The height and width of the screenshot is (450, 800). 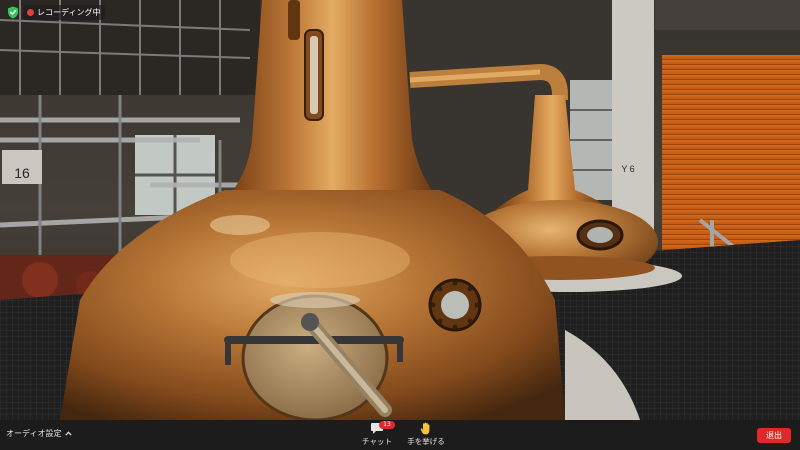 What do you see at coordinates (34, 433) in the screenshot?
I see `audio-settings-label: オーディオ設定` at bounding box center [34, 433].